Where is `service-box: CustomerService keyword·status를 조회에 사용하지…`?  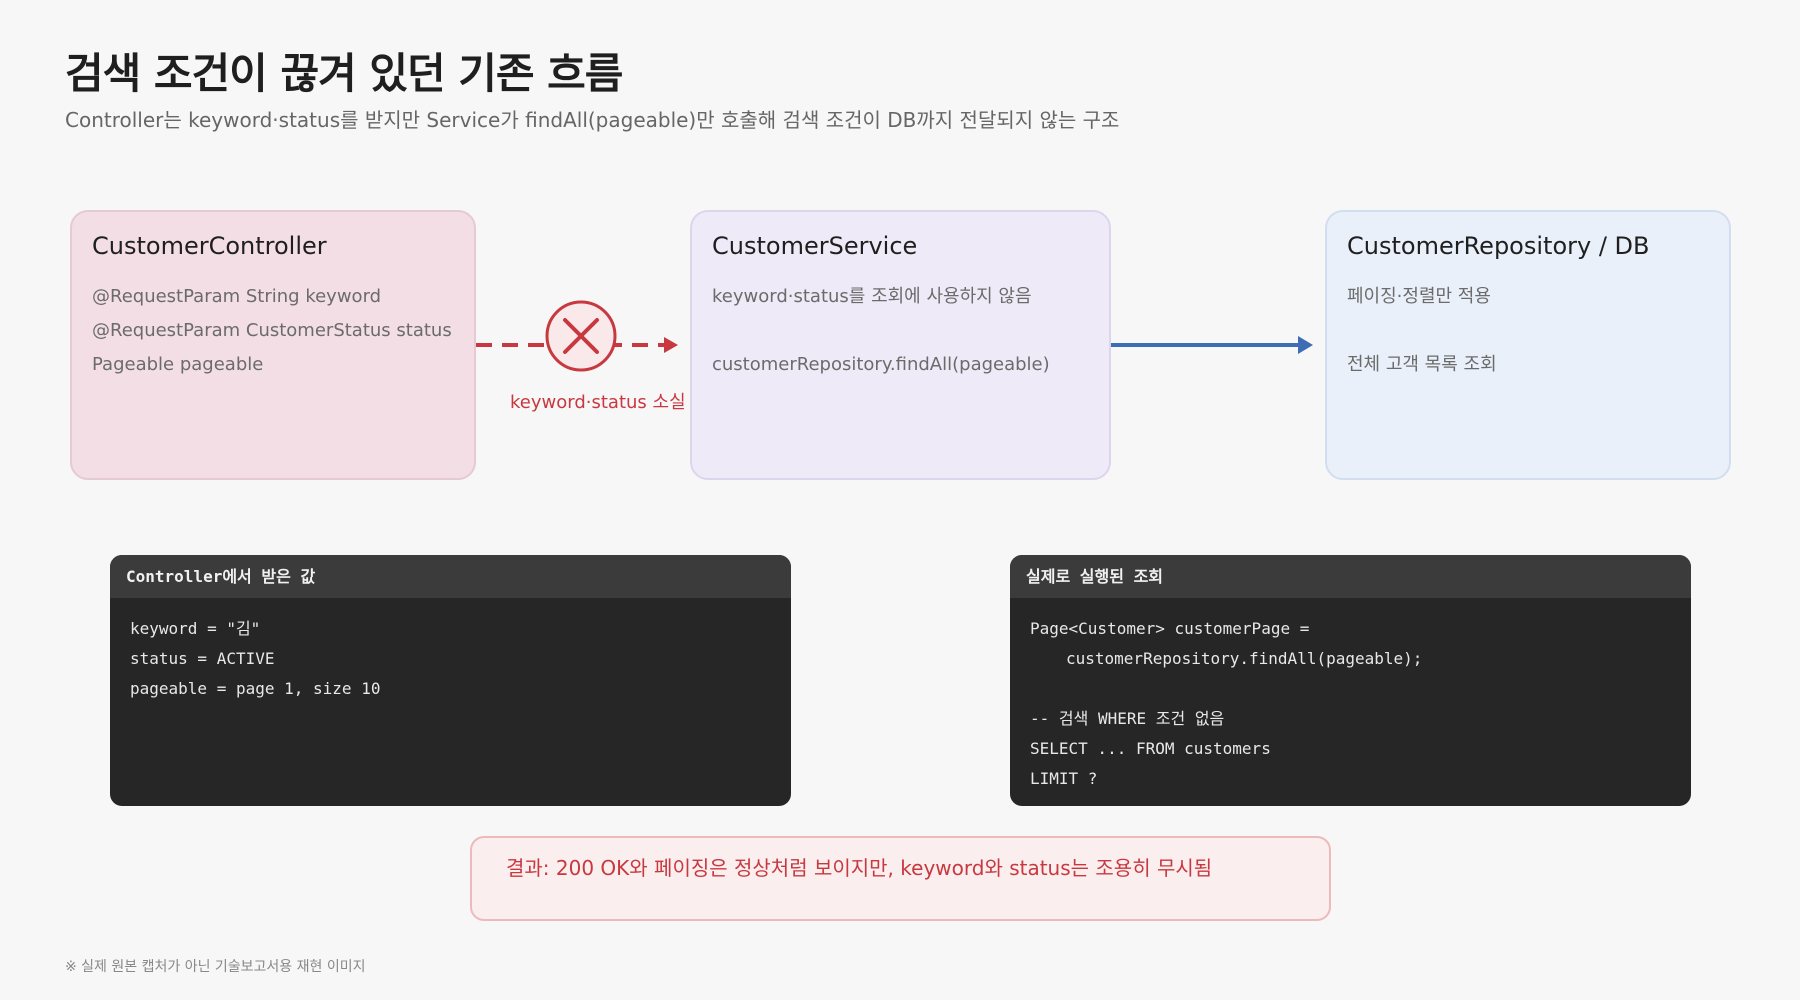 service-box: CustomerService keyword·status를 조회에 사용하지… is located at coordinates (900, 345).